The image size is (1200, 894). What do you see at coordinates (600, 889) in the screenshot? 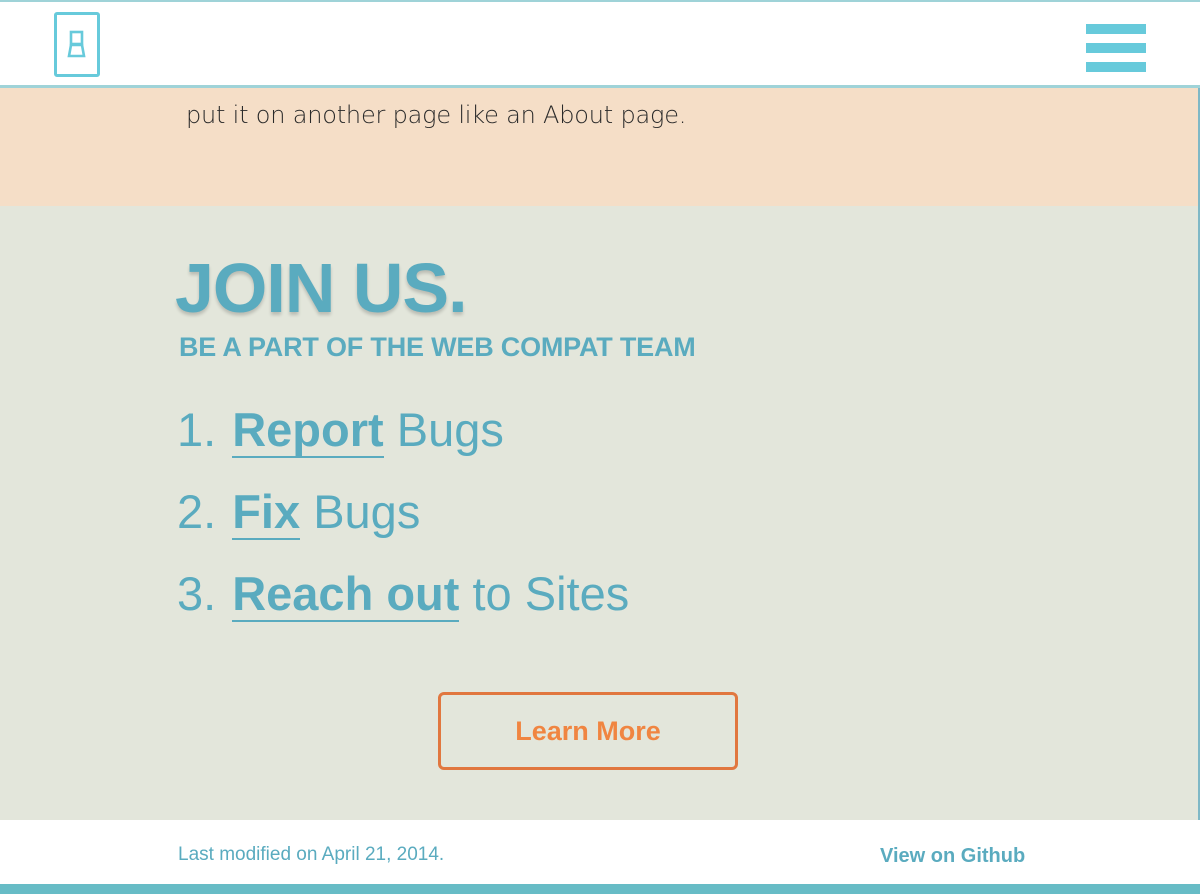
I see `bottom-accent-bar` at bounding box center [600, 889].